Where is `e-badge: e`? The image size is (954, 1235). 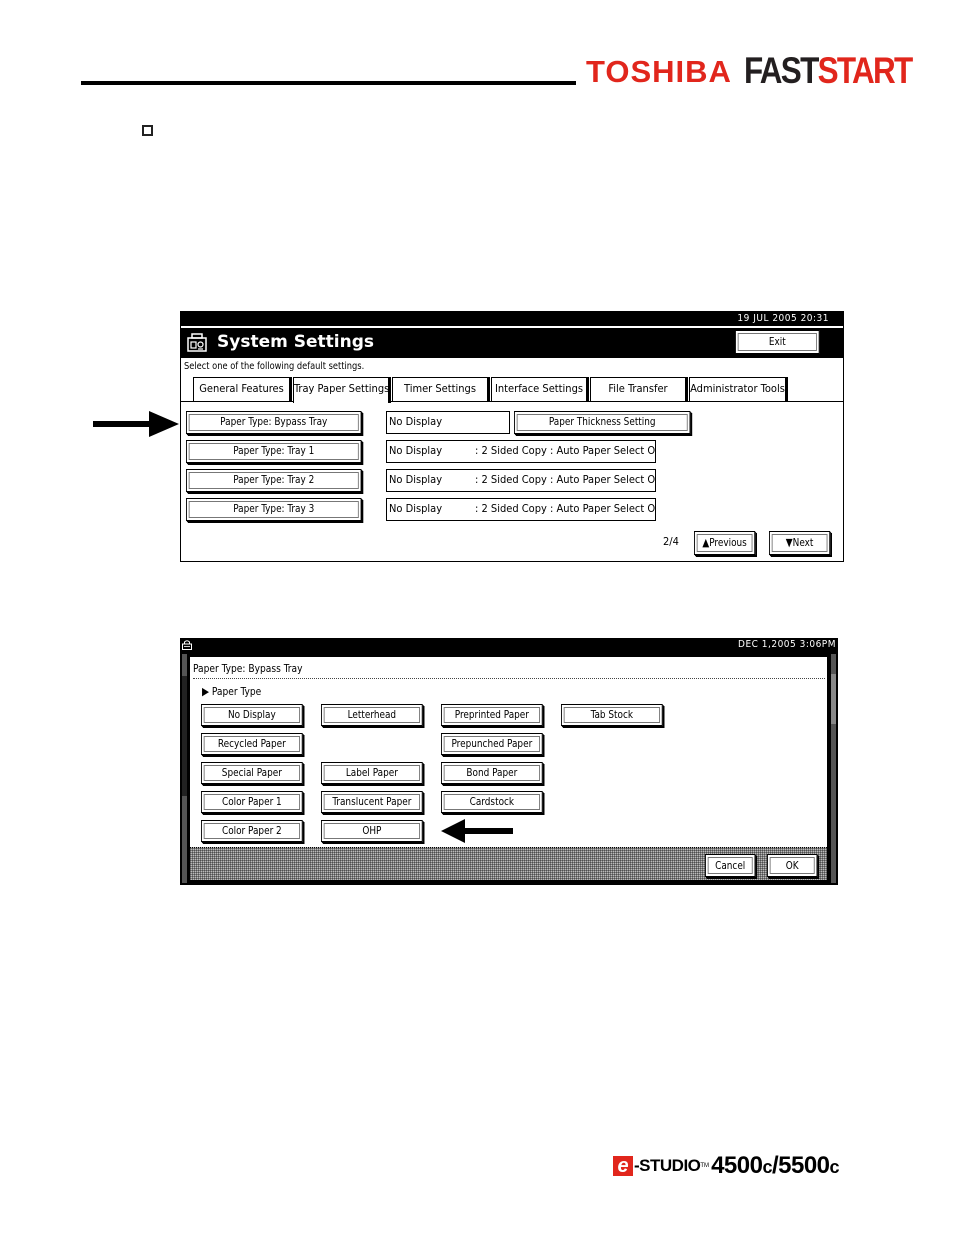
e-badge: e is located at coordinates (623, 1166).